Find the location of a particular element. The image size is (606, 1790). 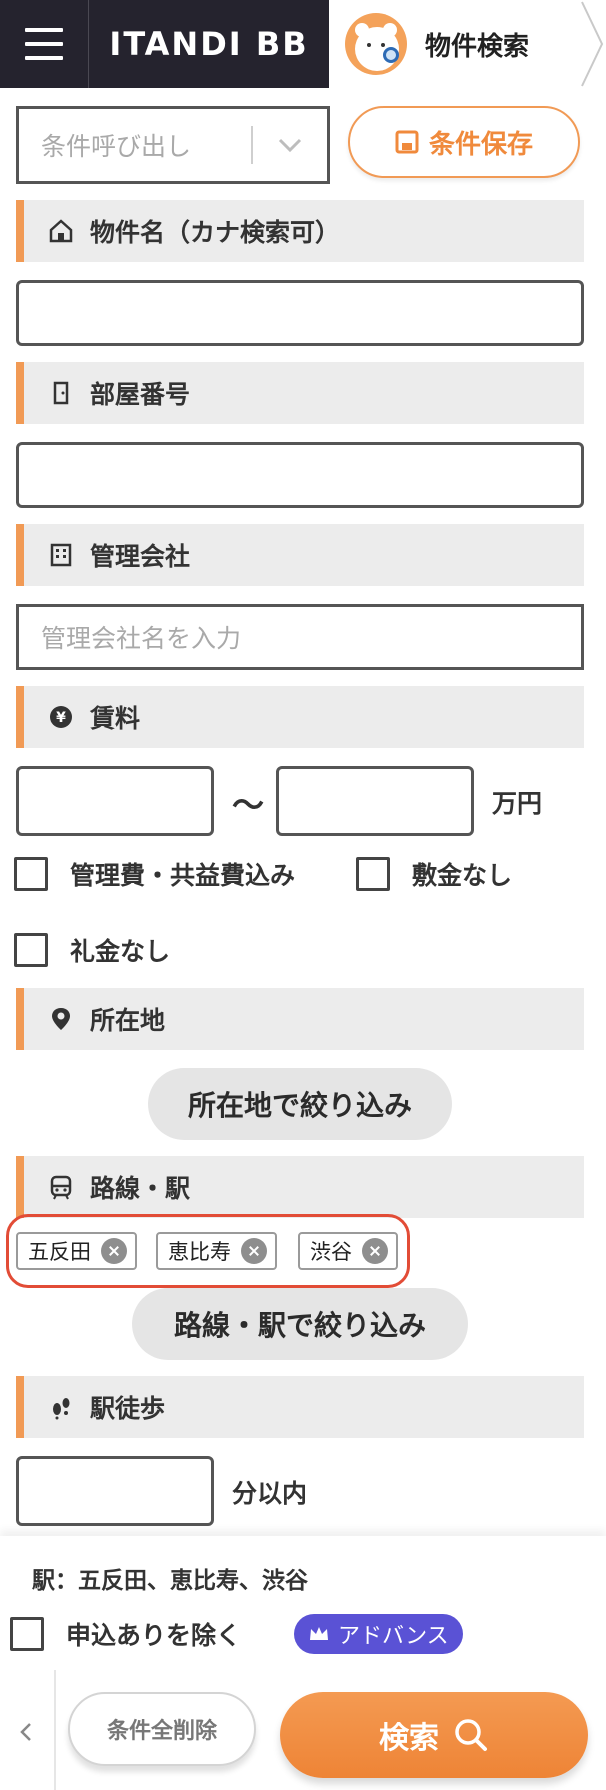

section-management-company: 管理会社 is located at coordinates (300, 555).